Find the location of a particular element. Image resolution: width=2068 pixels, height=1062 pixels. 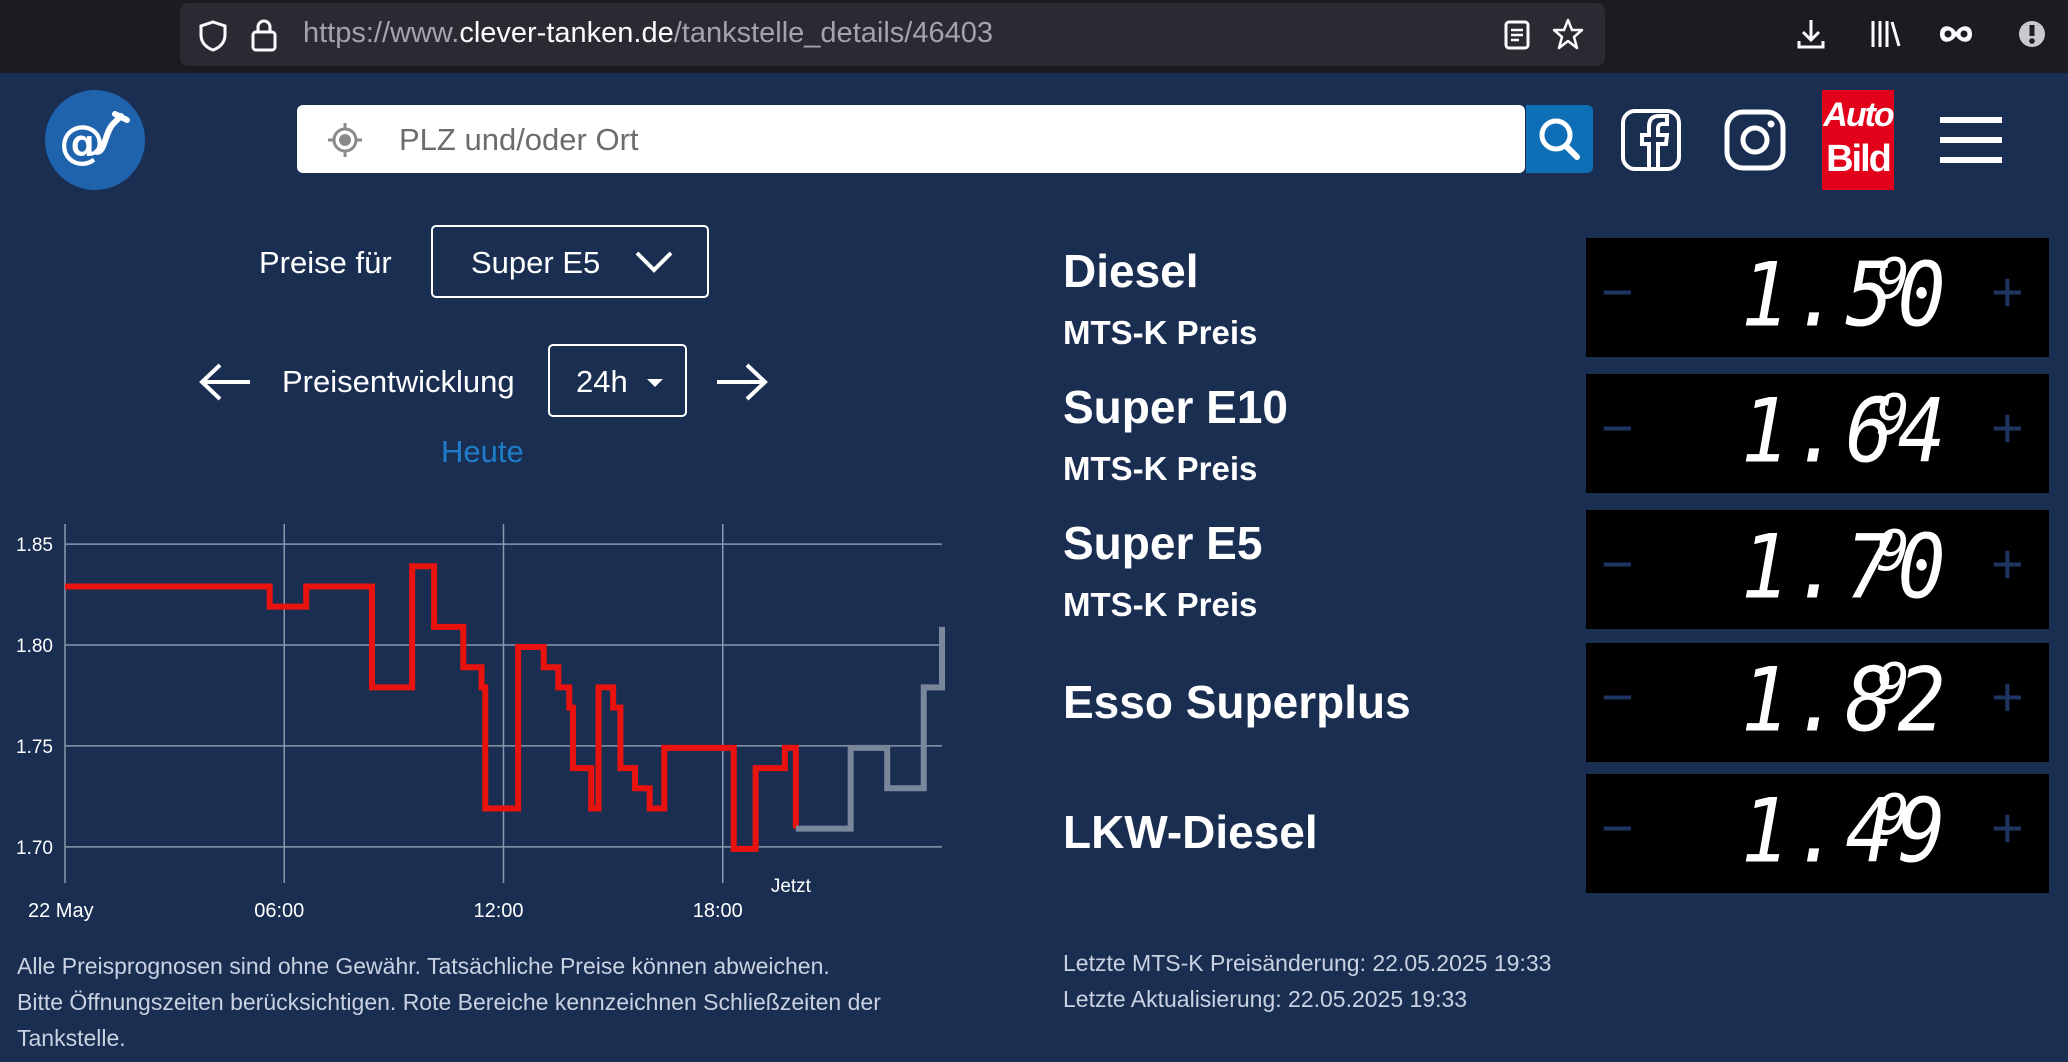

price-display: − 1.64 9 + is located at coordinates (1817, 433).